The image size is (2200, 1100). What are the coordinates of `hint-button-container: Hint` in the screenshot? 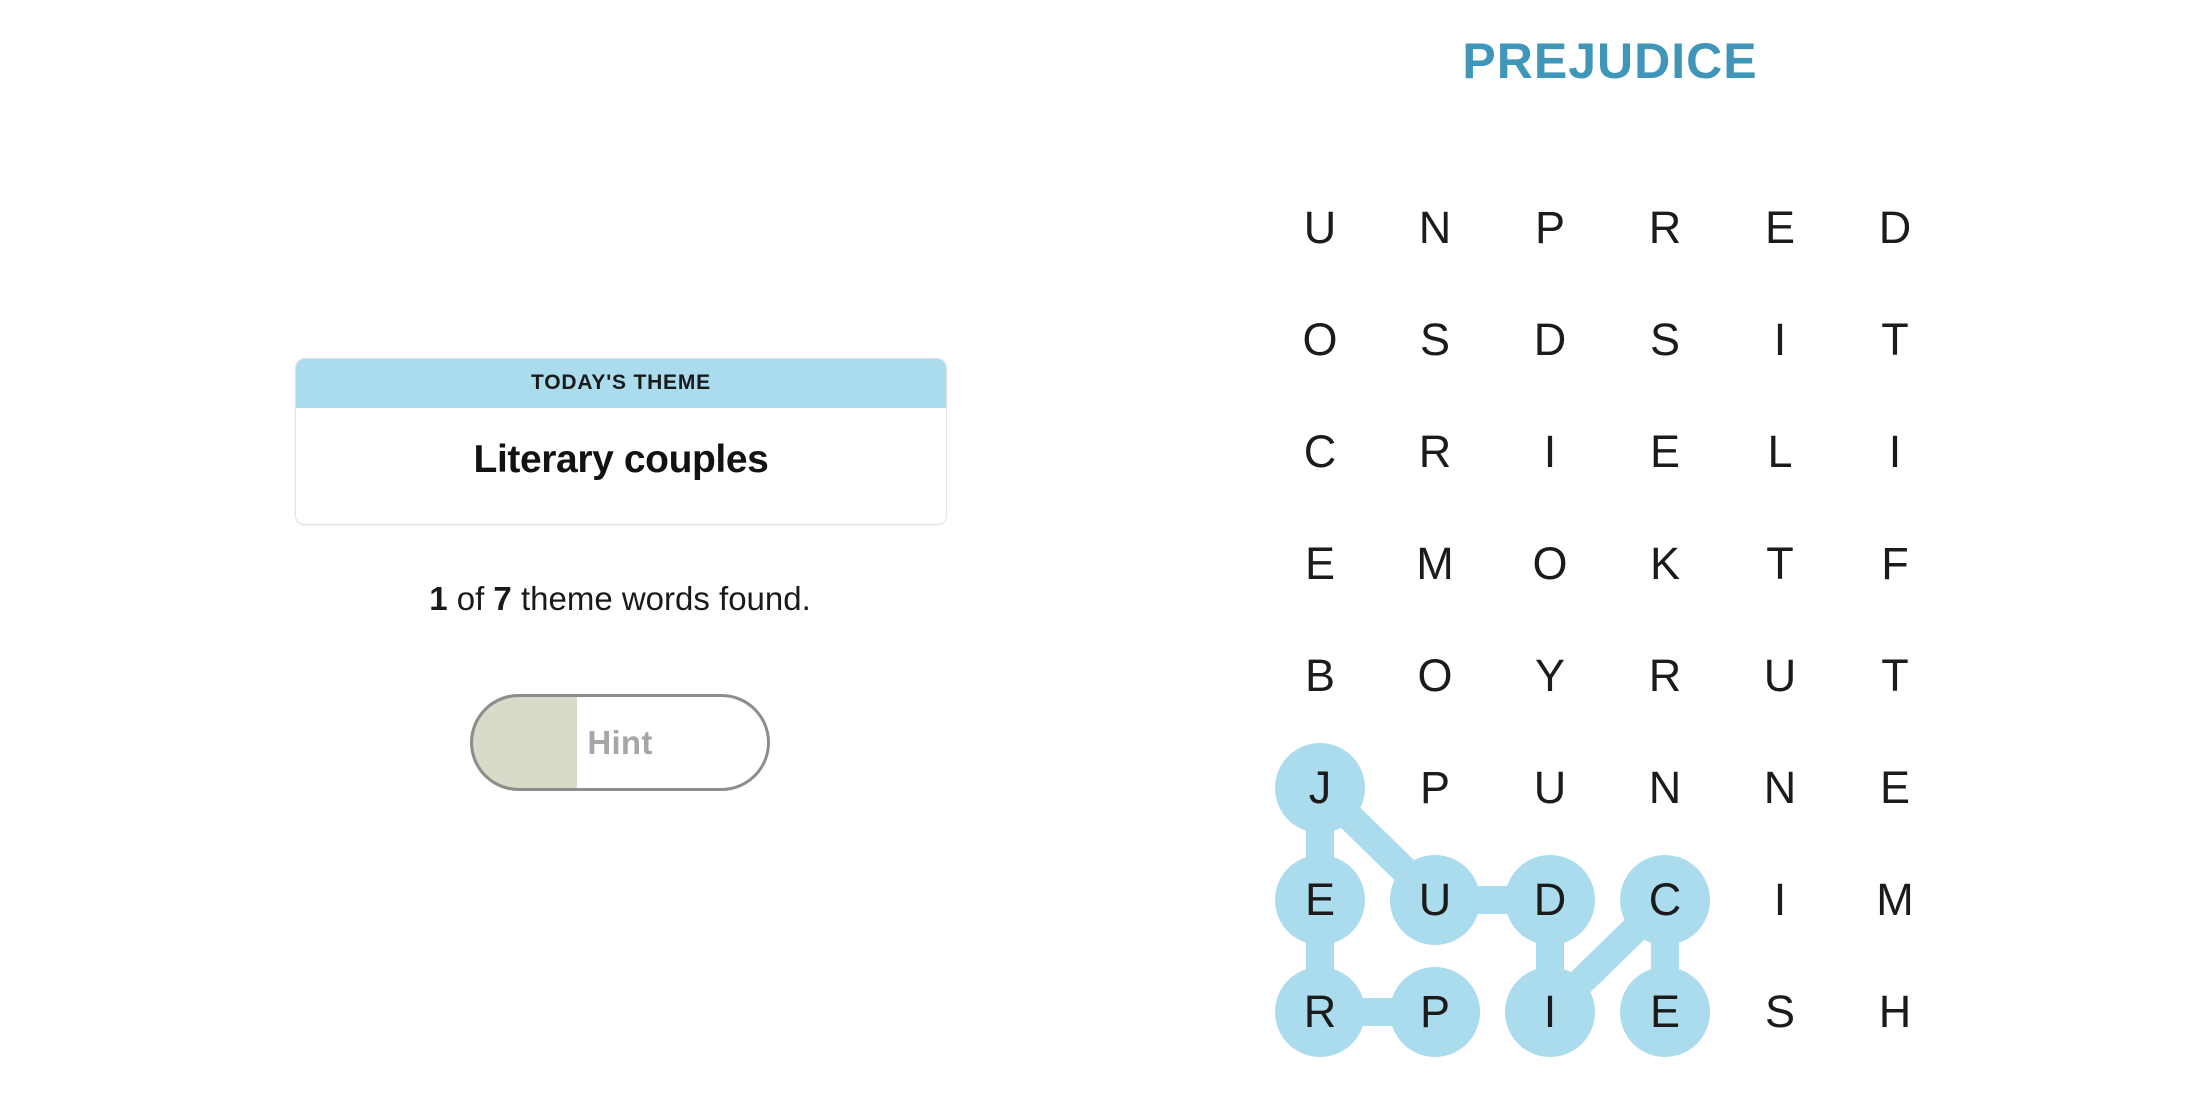 It's located at (620, 742).